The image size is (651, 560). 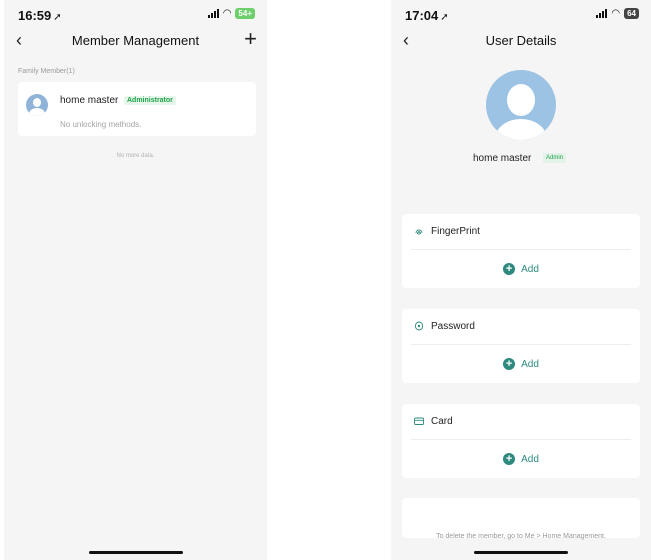 What do you see at coordinates (40, 15) in the screenshot?
I see `status-time: 16:59 ➚` at bounding box center [40, 15].